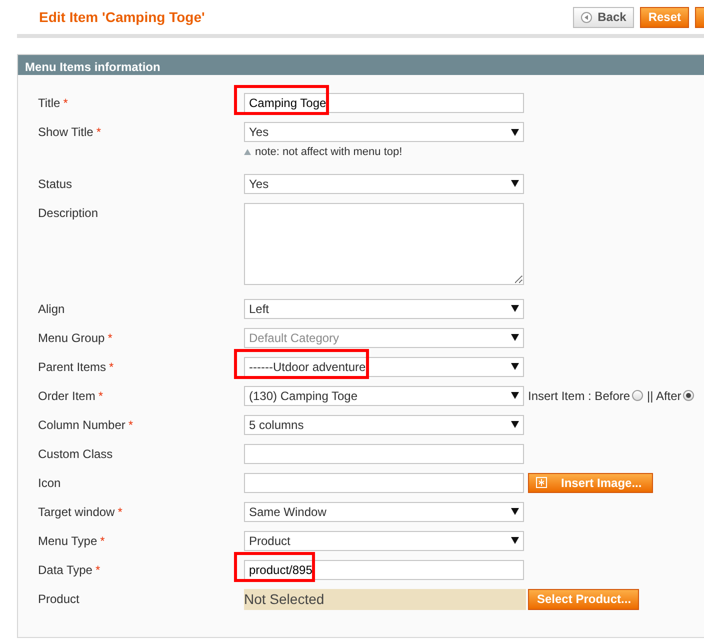 The width and height of the screenshot is (704, 639). What do you see at coordinates (86, 425) in the screenshot?
I see `field-label: Column Number *` at bounding box center [86, 425].